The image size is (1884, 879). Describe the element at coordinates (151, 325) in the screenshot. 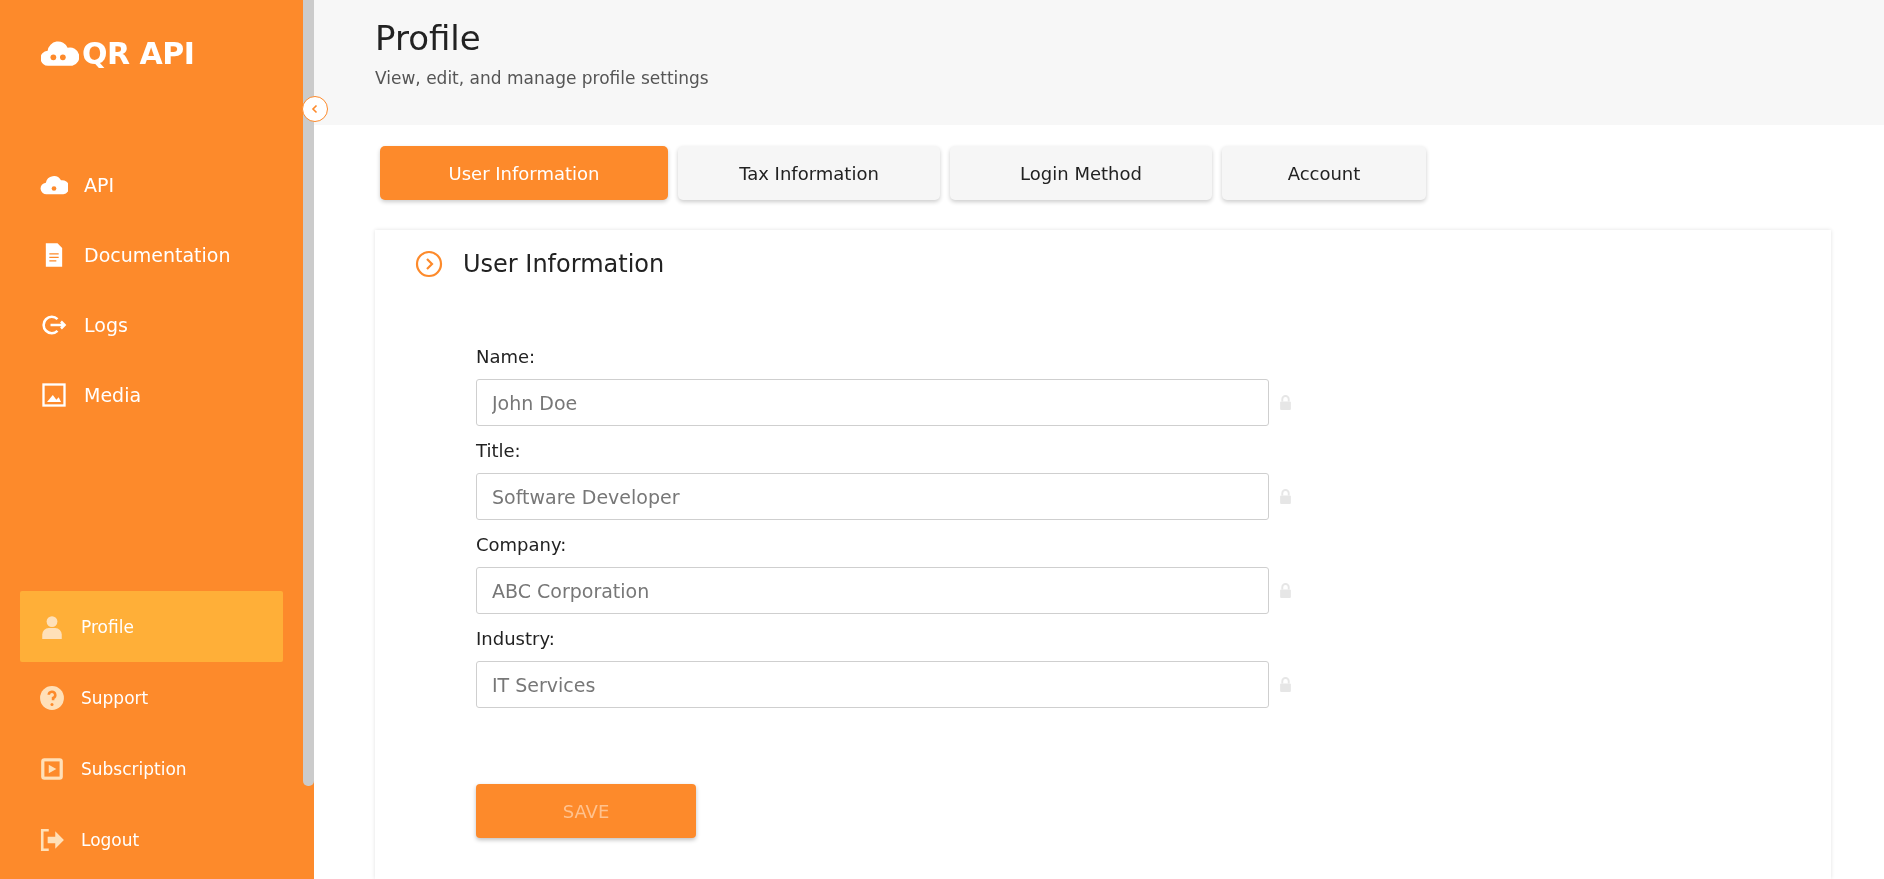

I see `sidebar-item: Logs` at that location.